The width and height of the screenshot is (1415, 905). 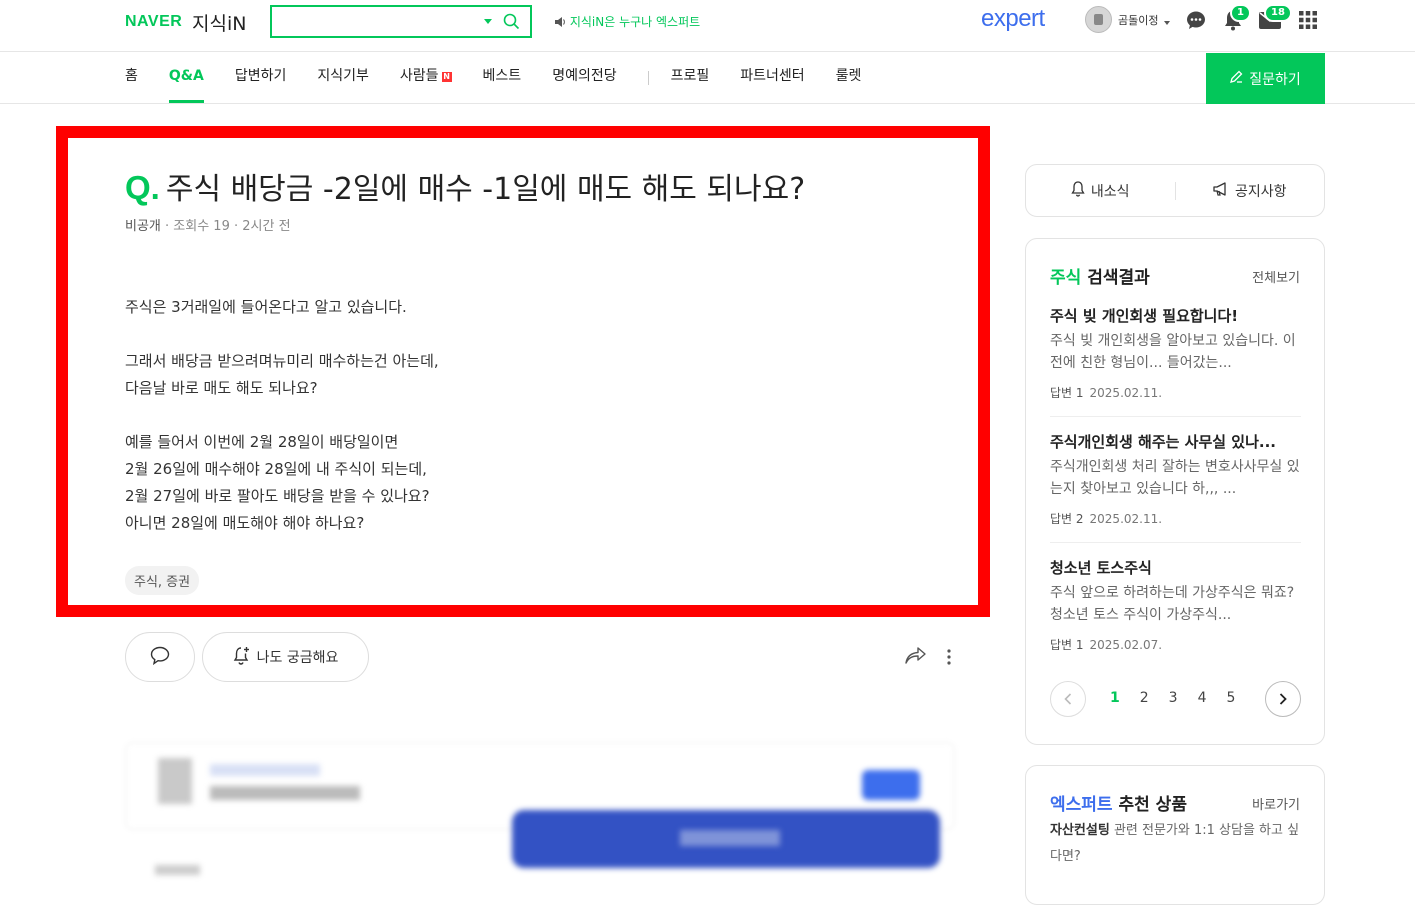 I want to click on talk-icon, so click(x=1196, y=22).